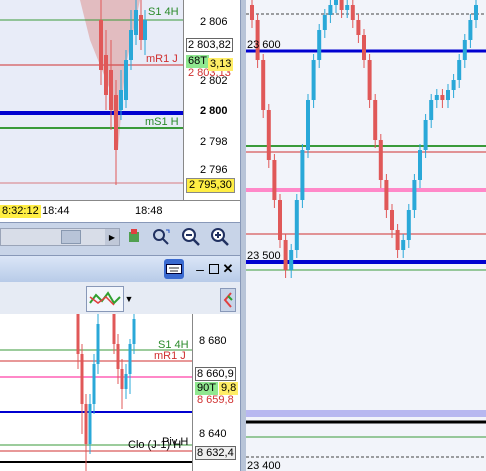  What do you see at coordinates (215, 453) in the screenshot?
I see `bottom-price-box: 8 632,4` at bounding box center [215, 453].